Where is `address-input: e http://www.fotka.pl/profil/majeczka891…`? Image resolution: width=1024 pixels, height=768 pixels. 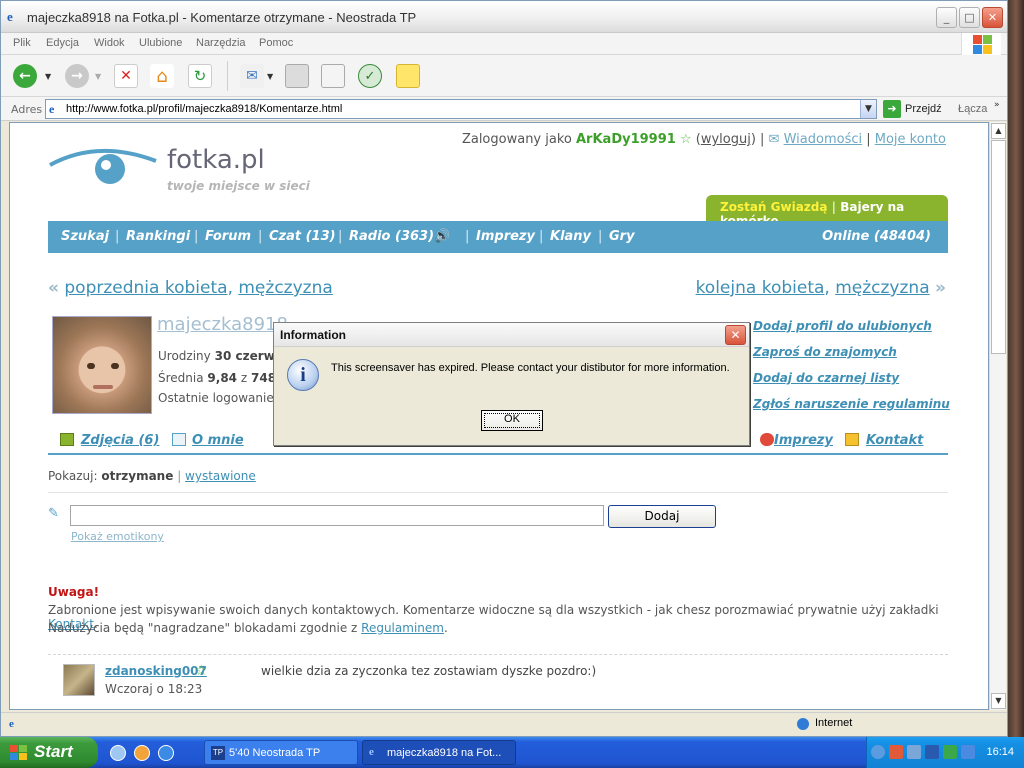
address-input: e http://www.fotka.pl/profil/majeczka891… is located at coordinates (461, 109).